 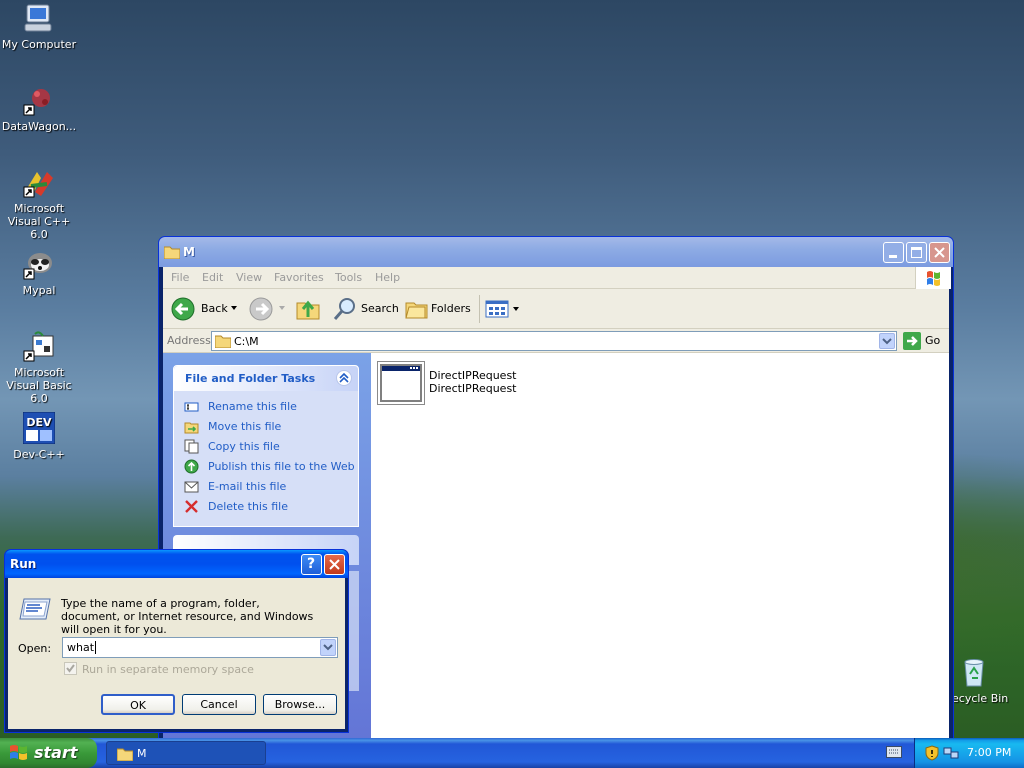 I want to click on visual-cpp-icon, so click(x=39, y=182).